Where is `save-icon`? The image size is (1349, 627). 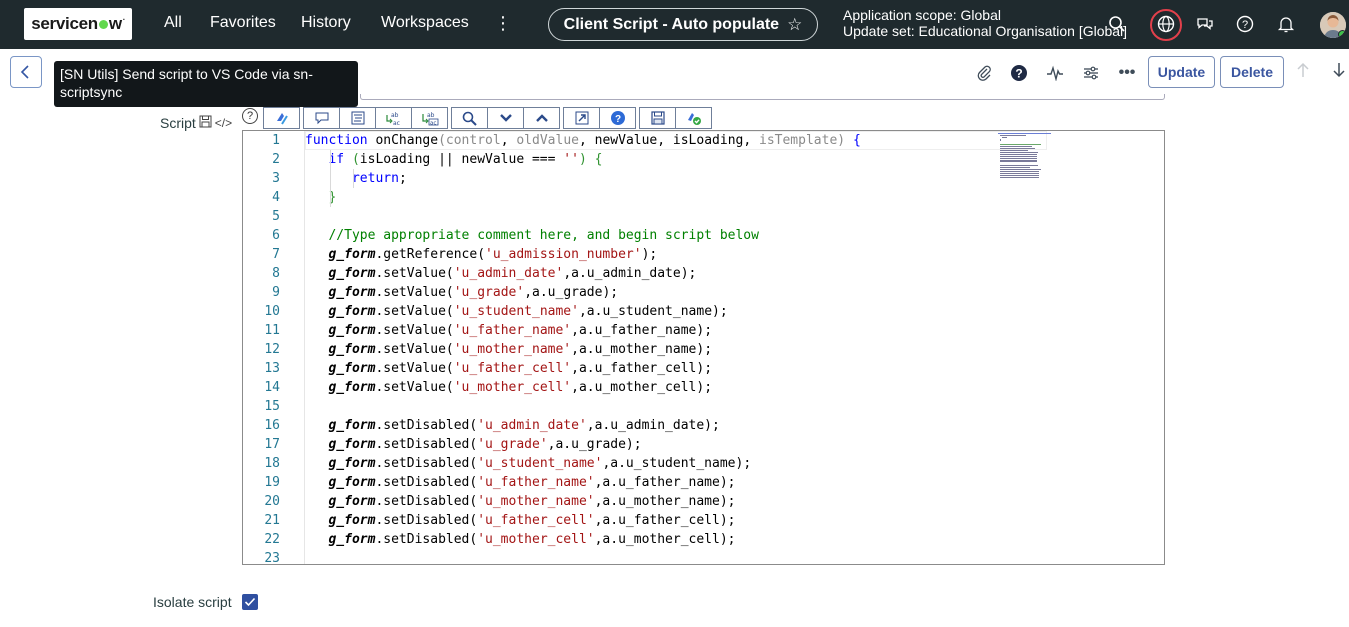
save-icon is located at coordinates (657, 118).